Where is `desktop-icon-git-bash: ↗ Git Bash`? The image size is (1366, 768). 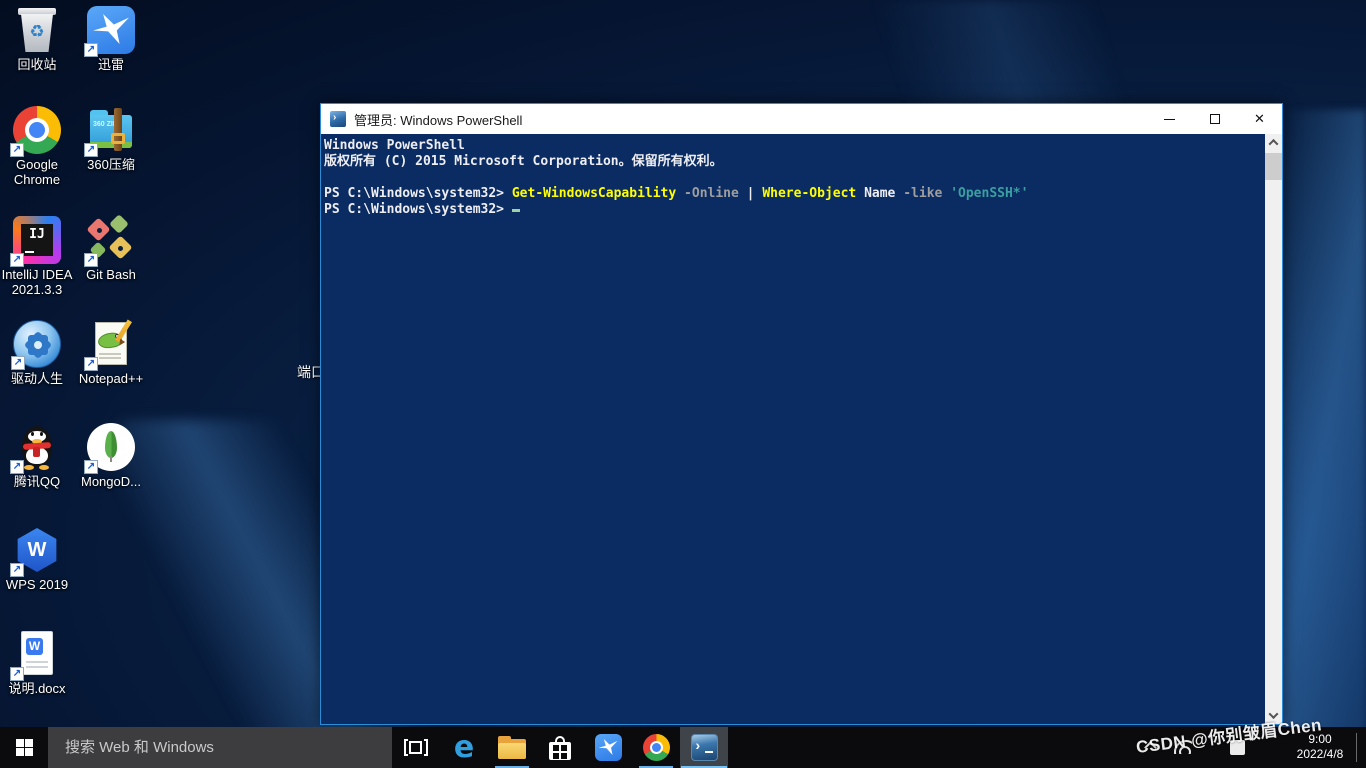
desktop-icon-git-bash: ↗ Git Bash is located at coordinates (111, 248).